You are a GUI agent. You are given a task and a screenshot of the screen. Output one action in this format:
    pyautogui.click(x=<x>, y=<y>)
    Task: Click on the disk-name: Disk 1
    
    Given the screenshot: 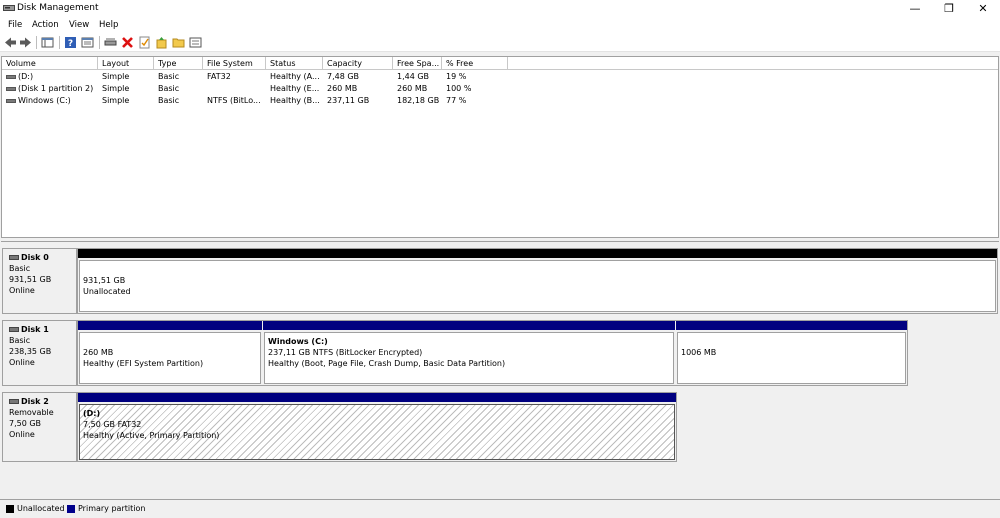 What is the action you would take?
    pyautogui.click(x=35, y=329)
    